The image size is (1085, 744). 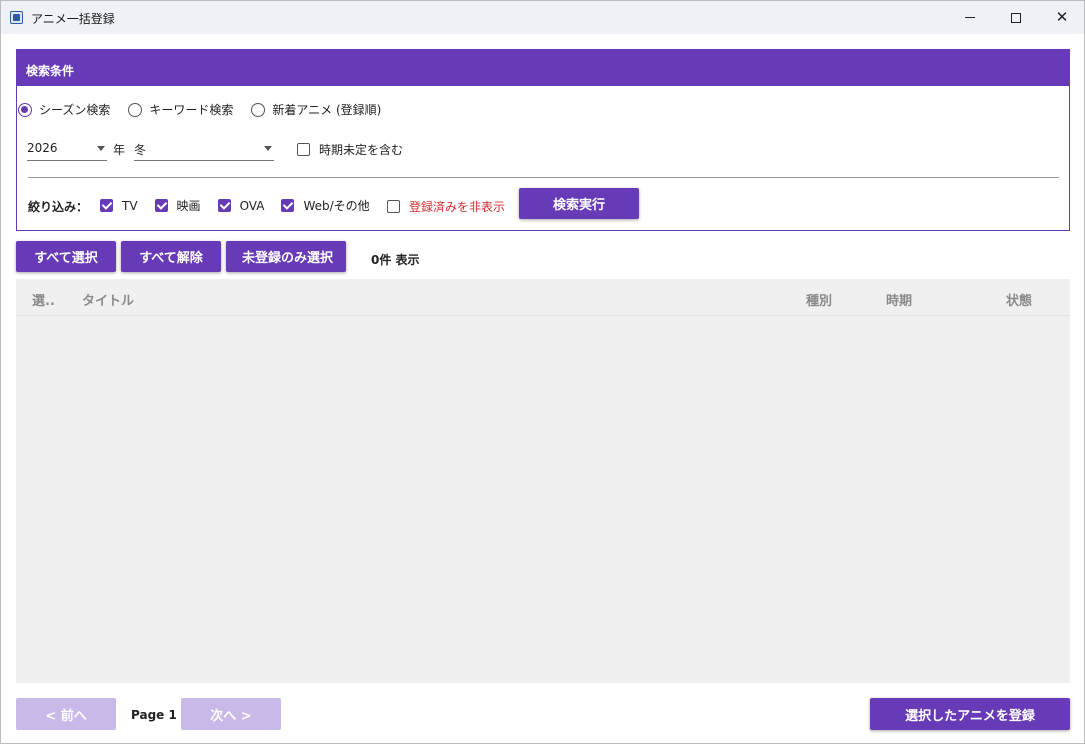 I want to click on app-icon, so click(x=16, y=17).